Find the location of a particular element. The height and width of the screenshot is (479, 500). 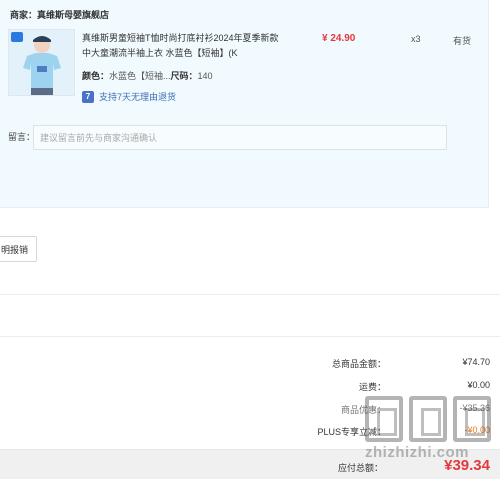

shop-name: 商家：真维斯母婴旗舰店 is located at coordinates (59, 14).